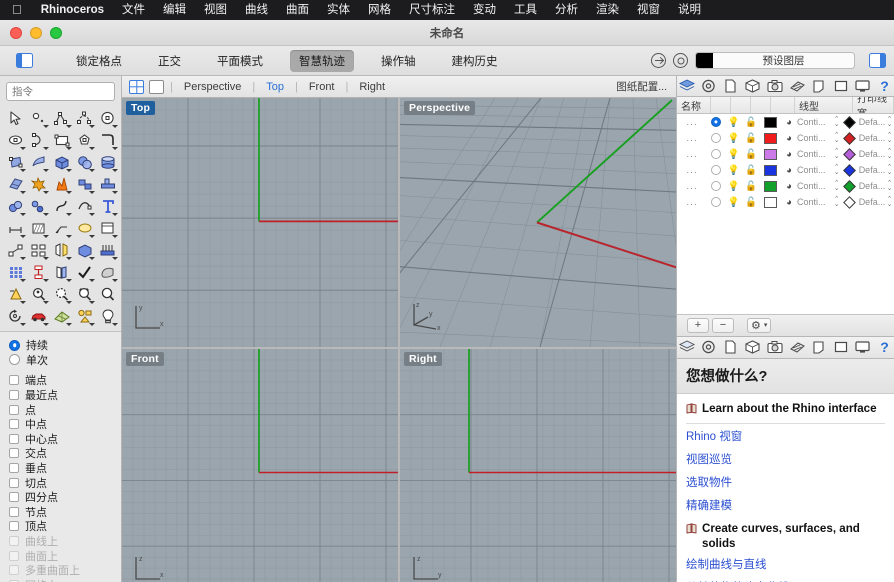 The height and width of the screenshot is (582, 894). What do you see at coordinates (38, 184) in the screenshot?
I see `tool-explode-icon` at bounding box center [38, 184].